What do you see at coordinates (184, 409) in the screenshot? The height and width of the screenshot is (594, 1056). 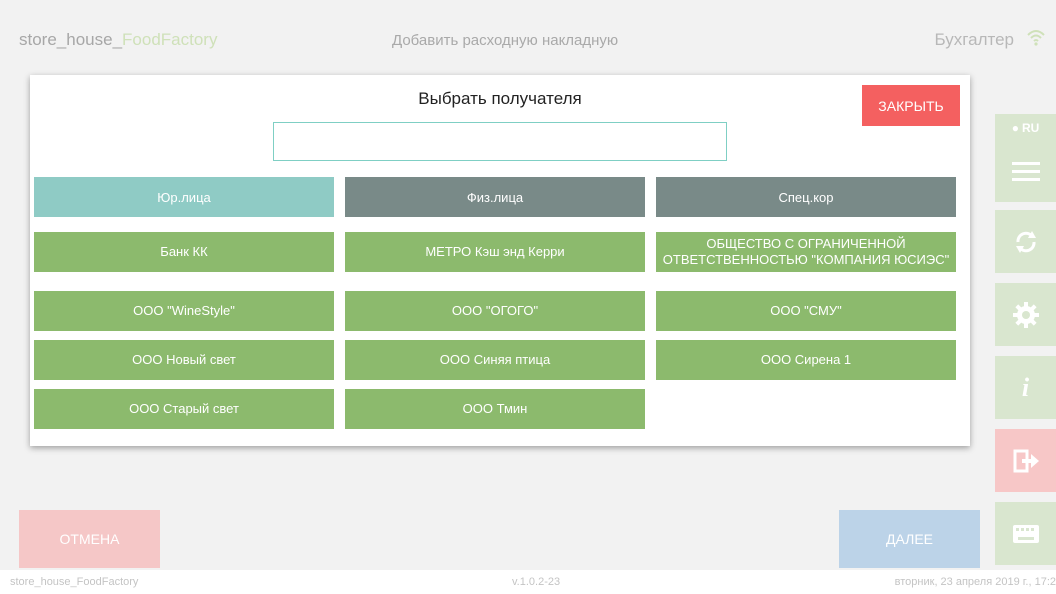 I see `recipient-item: ООО Старый свет` at bounding box center [184, 409].